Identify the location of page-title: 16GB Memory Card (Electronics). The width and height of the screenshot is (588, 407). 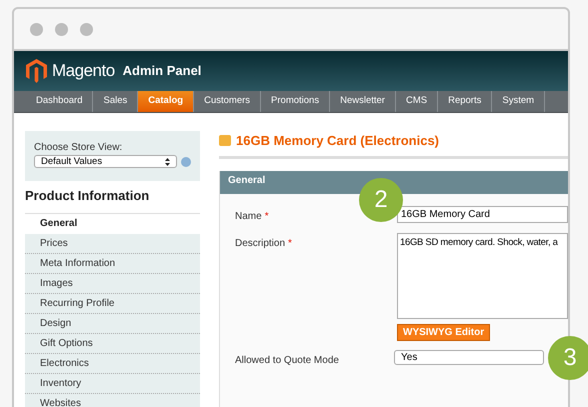
(338, 141).